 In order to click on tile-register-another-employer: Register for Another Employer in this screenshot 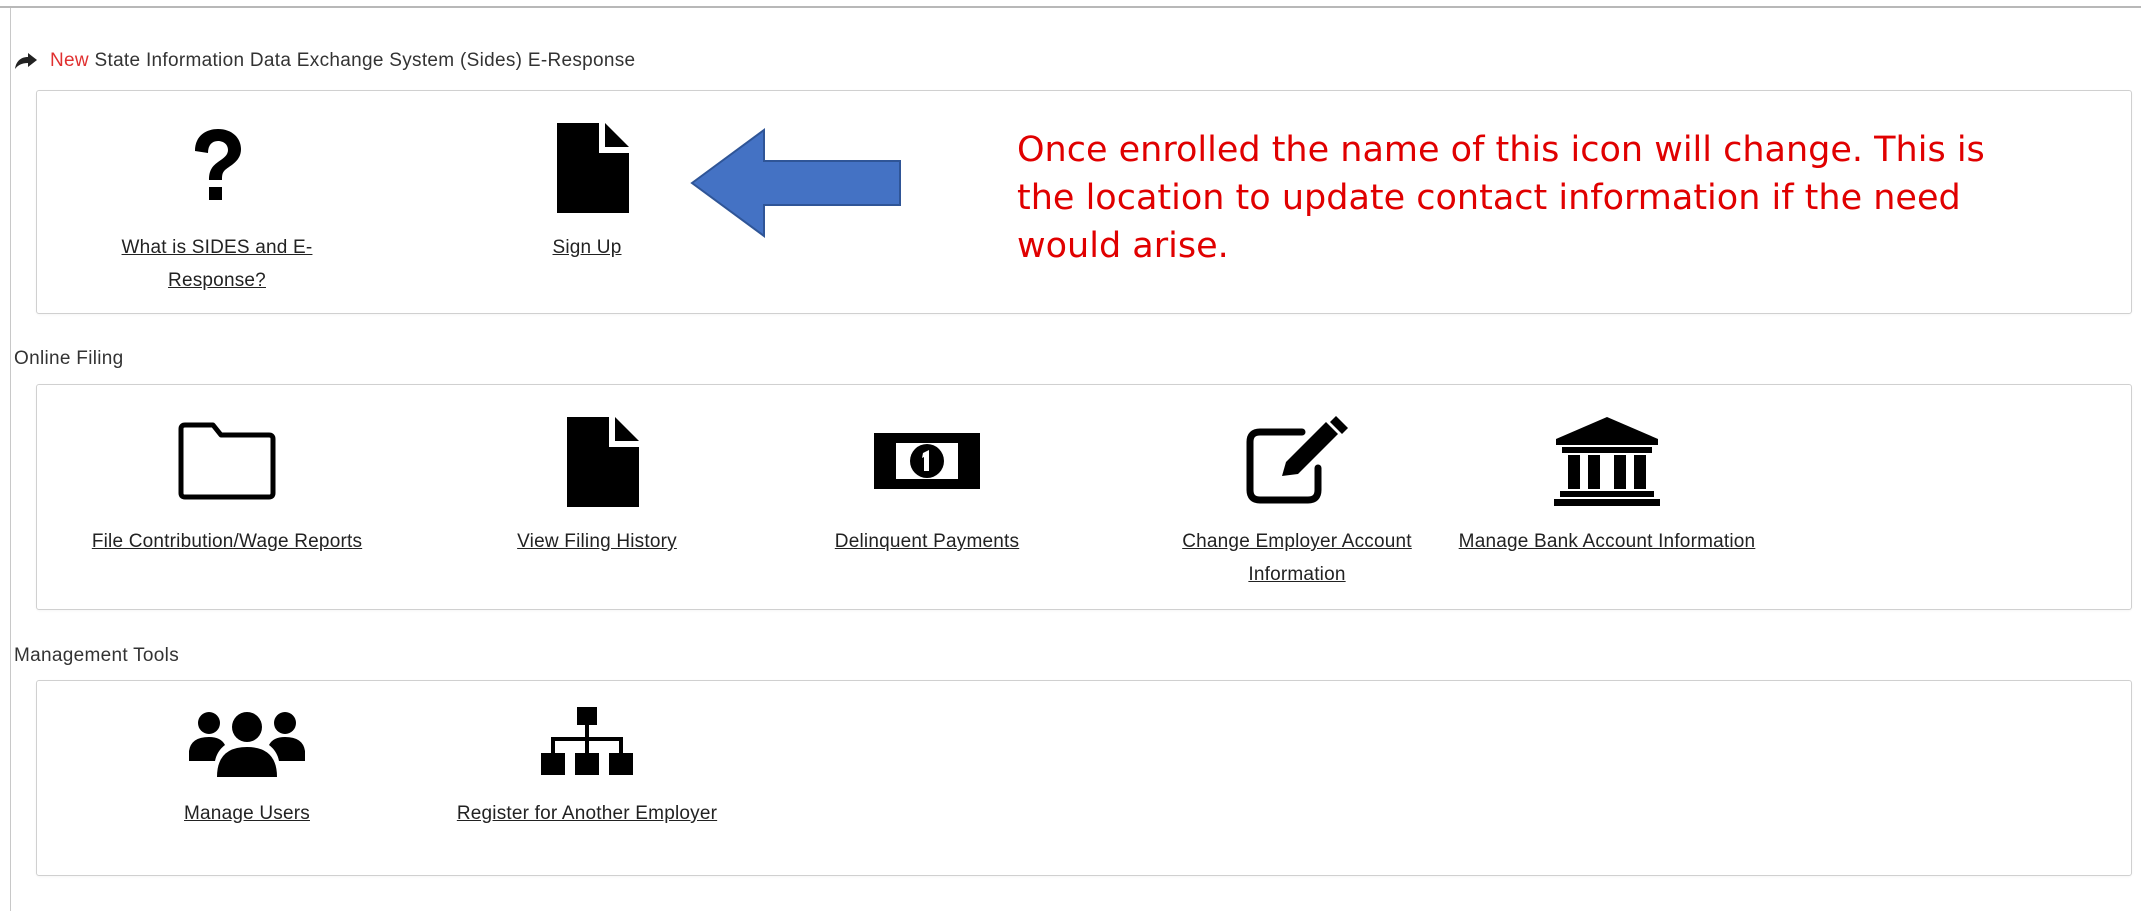, I will do `click(587, 766)`.